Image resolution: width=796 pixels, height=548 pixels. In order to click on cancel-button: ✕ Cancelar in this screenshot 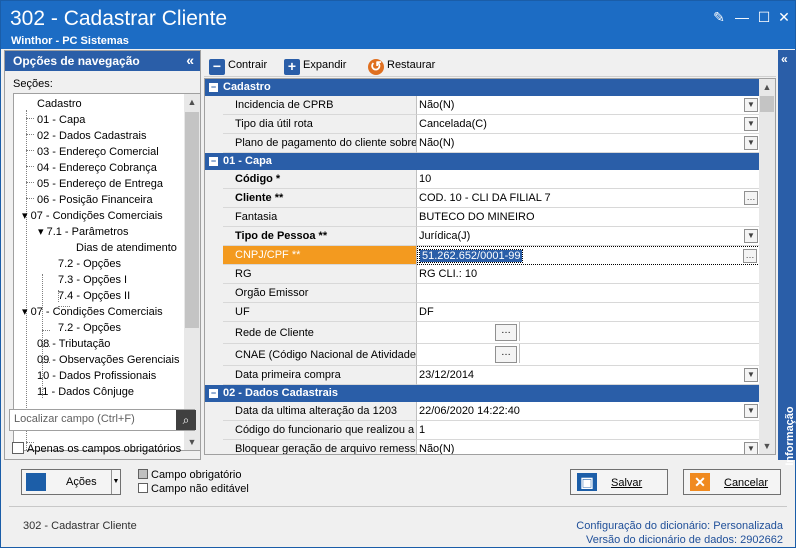, I will do `click(732, 482)`.